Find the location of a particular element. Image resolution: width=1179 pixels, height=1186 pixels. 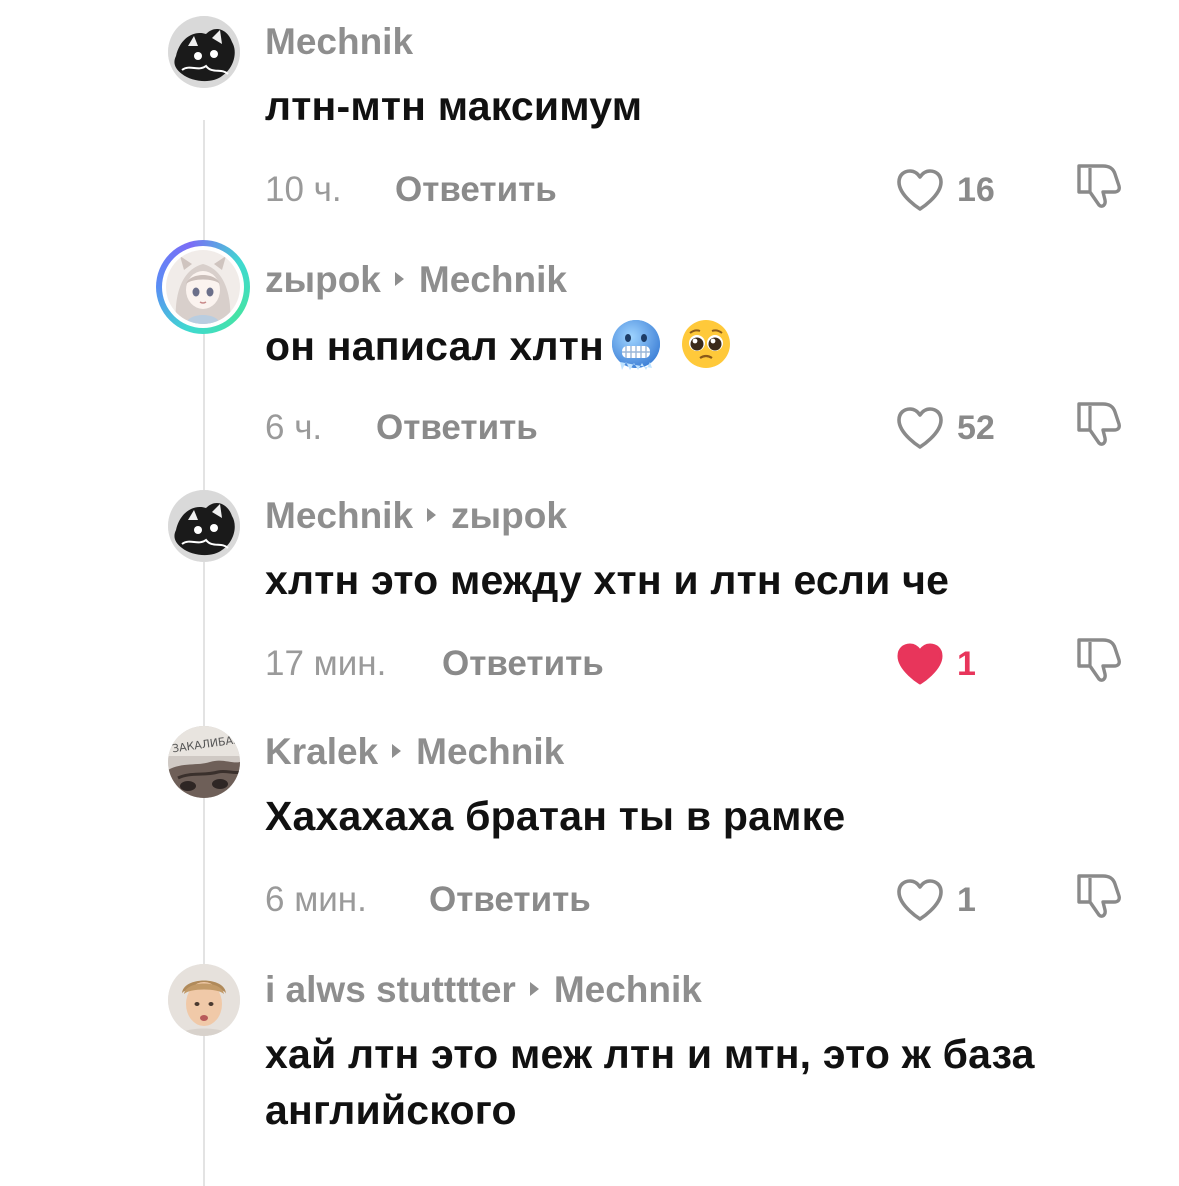

comment-meta: i alws stutttter Mechnik is located at coordinates (483, 990).